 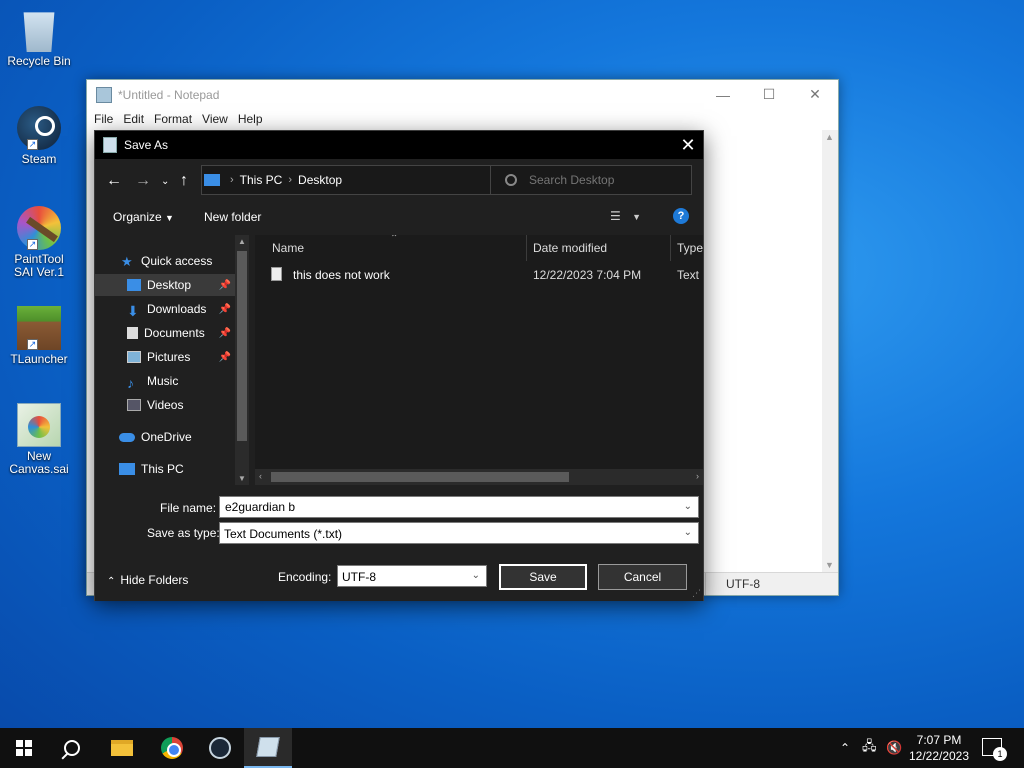 I want to click on menu-file: File, so click(x=103, y=119).